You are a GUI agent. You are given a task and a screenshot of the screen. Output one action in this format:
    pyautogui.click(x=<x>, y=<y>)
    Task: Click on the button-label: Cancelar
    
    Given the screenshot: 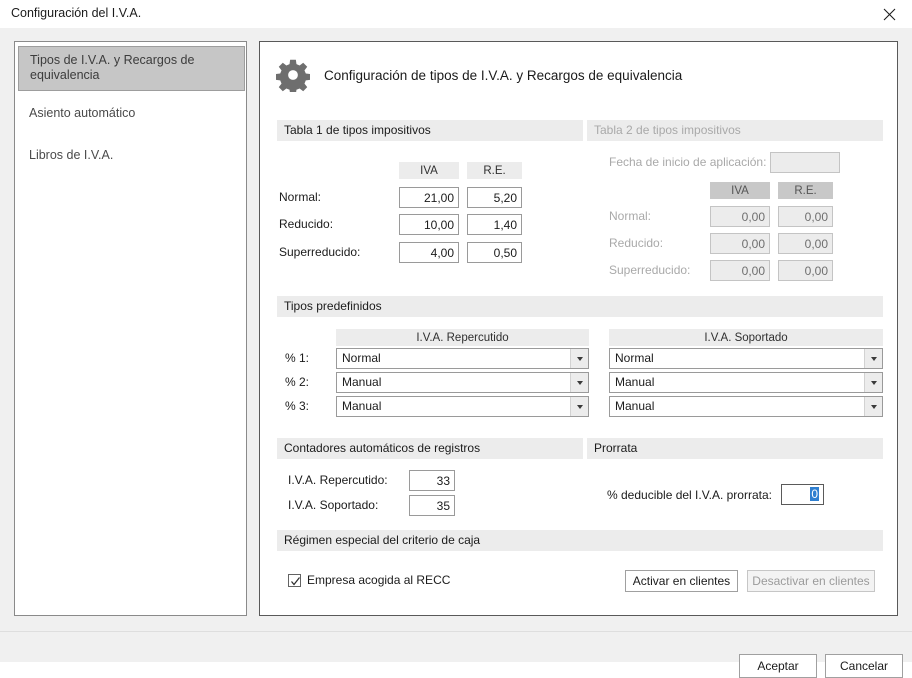 What is the action you would take?
    pyautogui.click(x=864, y=666)
    